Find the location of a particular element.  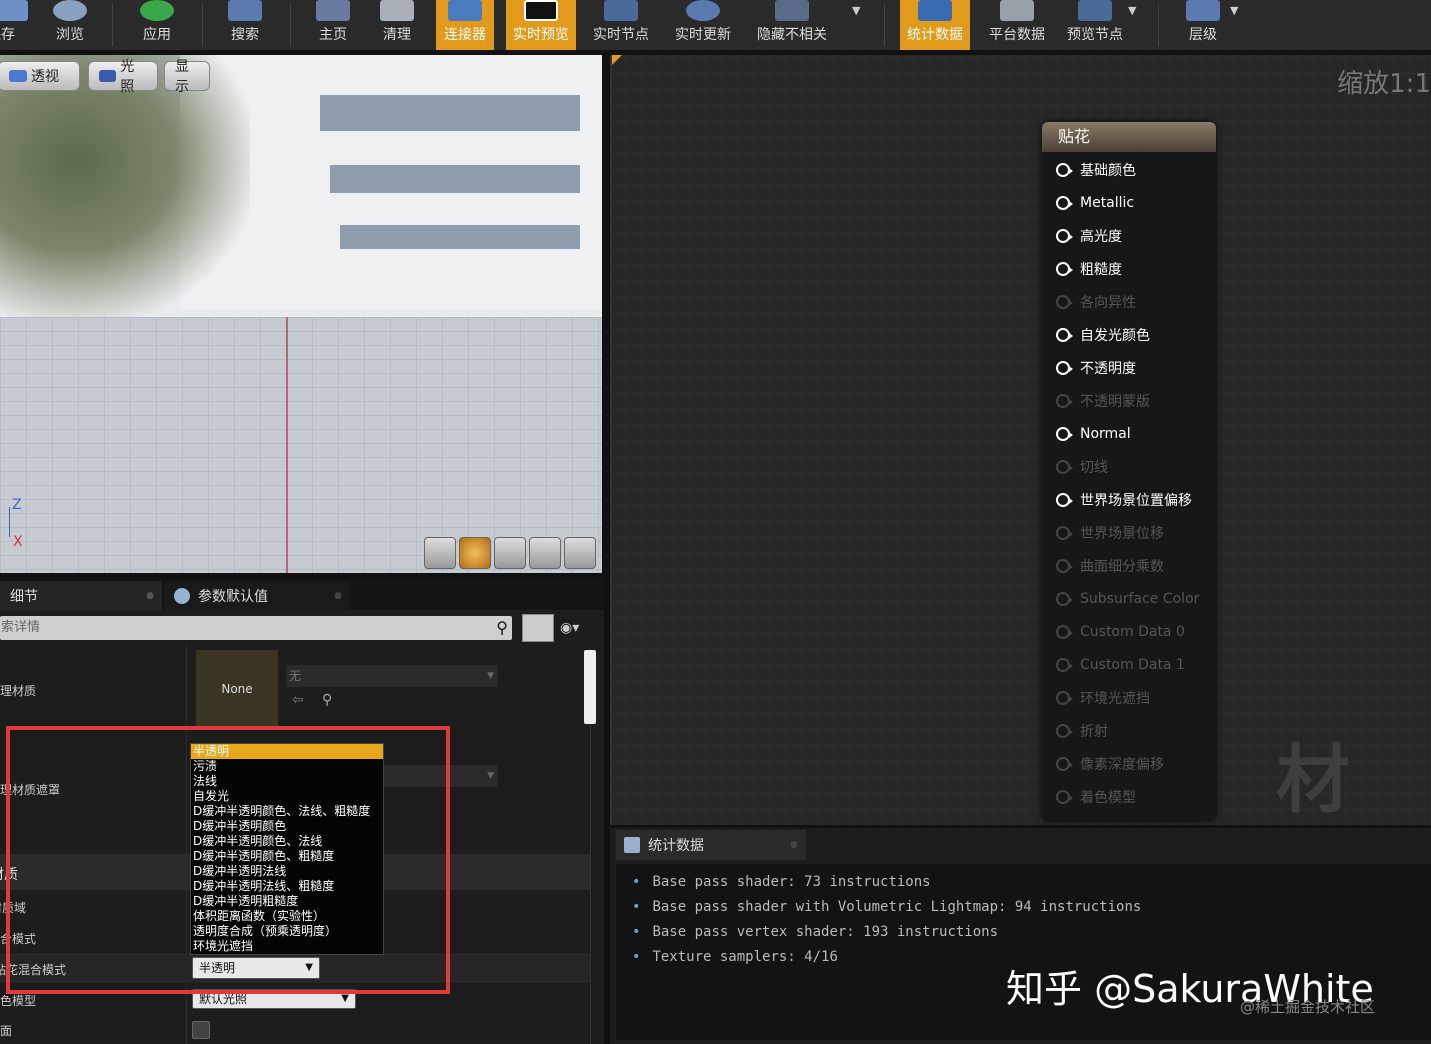

node-pin: 折射 is located at coordinates (1082, 731).